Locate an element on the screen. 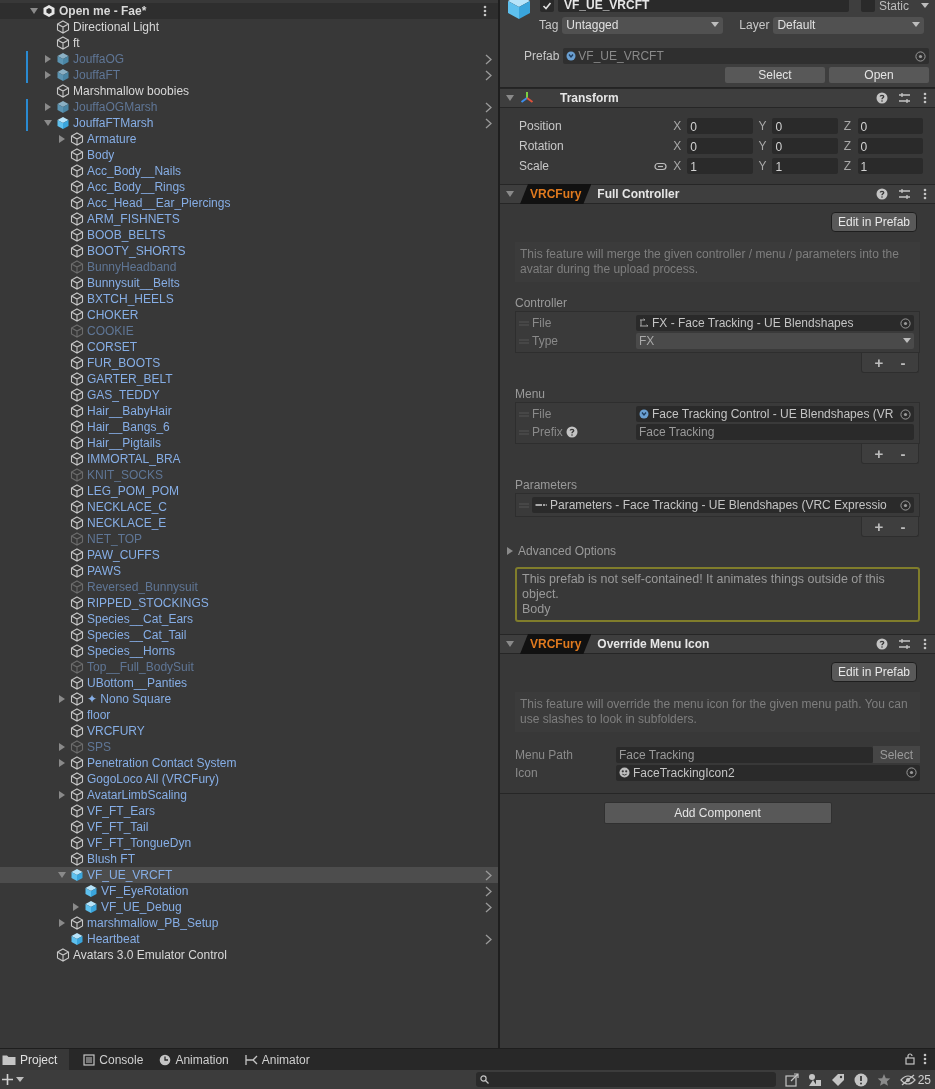 The height and width of the screenshot is (1089, 935). hierarchy-item: ✦ Nono Square is located at coordinates (249, 699).